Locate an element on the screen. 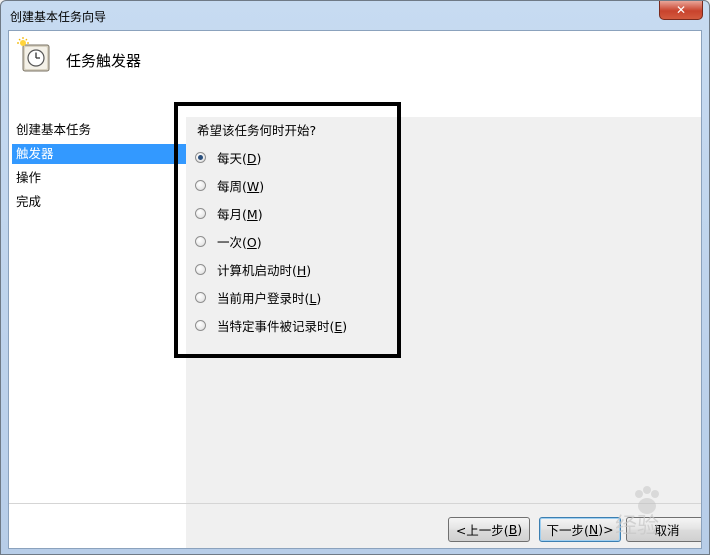 The image size is (710, 555). window-title: 创建基本任务向导 is located at coordinates (58, 17).